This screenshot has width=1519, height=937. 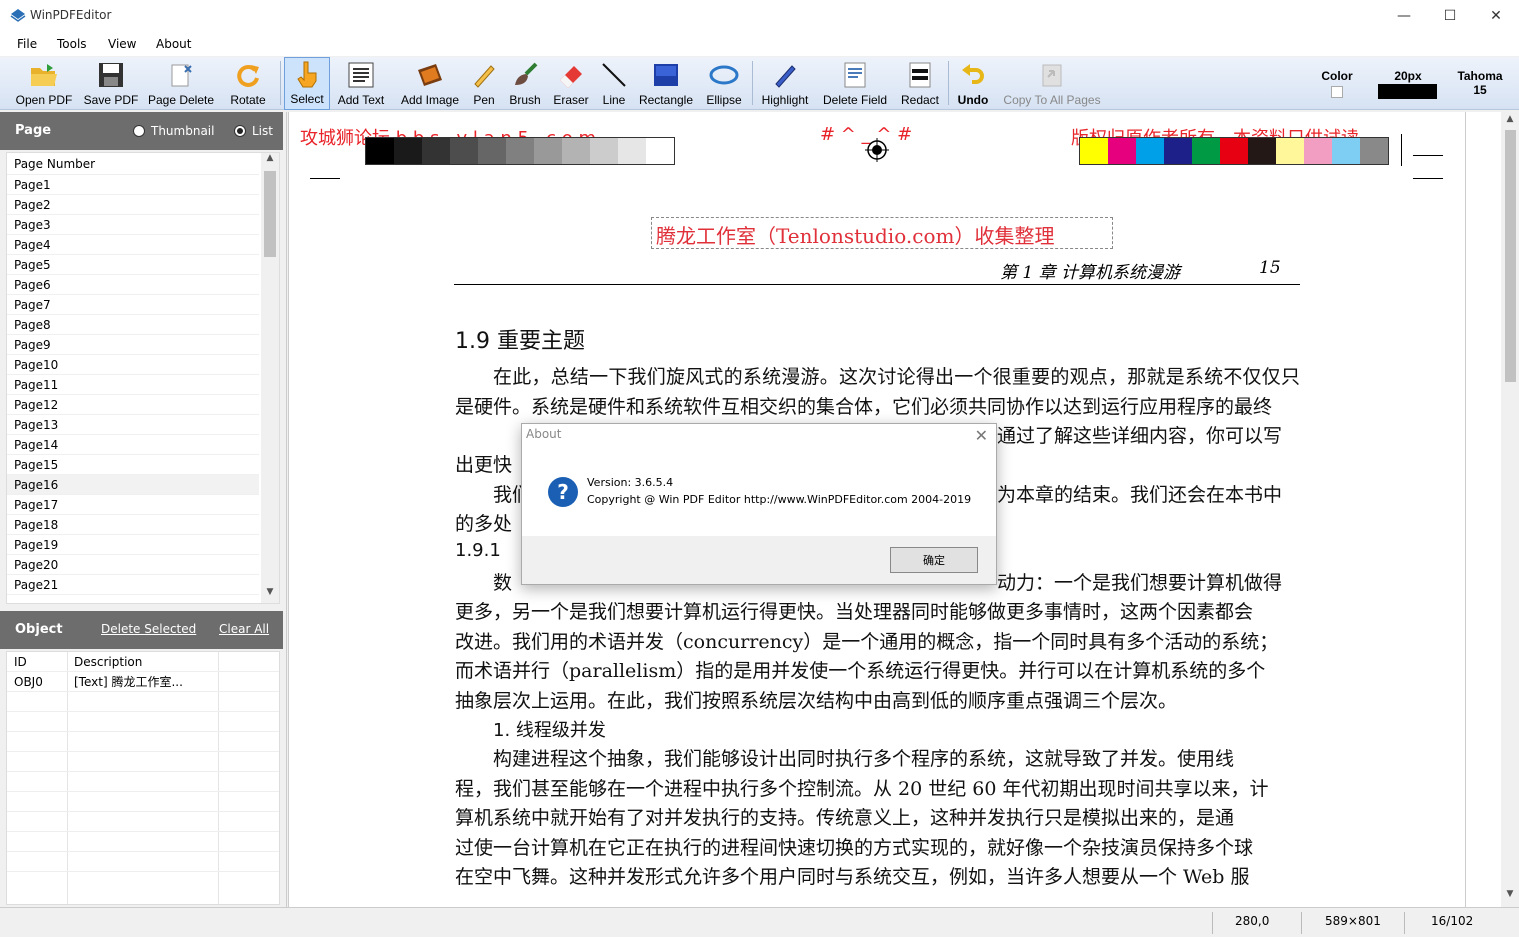 What do you see at coordinates (133, 565) in the screenshot?
I see `page-list-item: Page20` at bounding box center [133, 565].